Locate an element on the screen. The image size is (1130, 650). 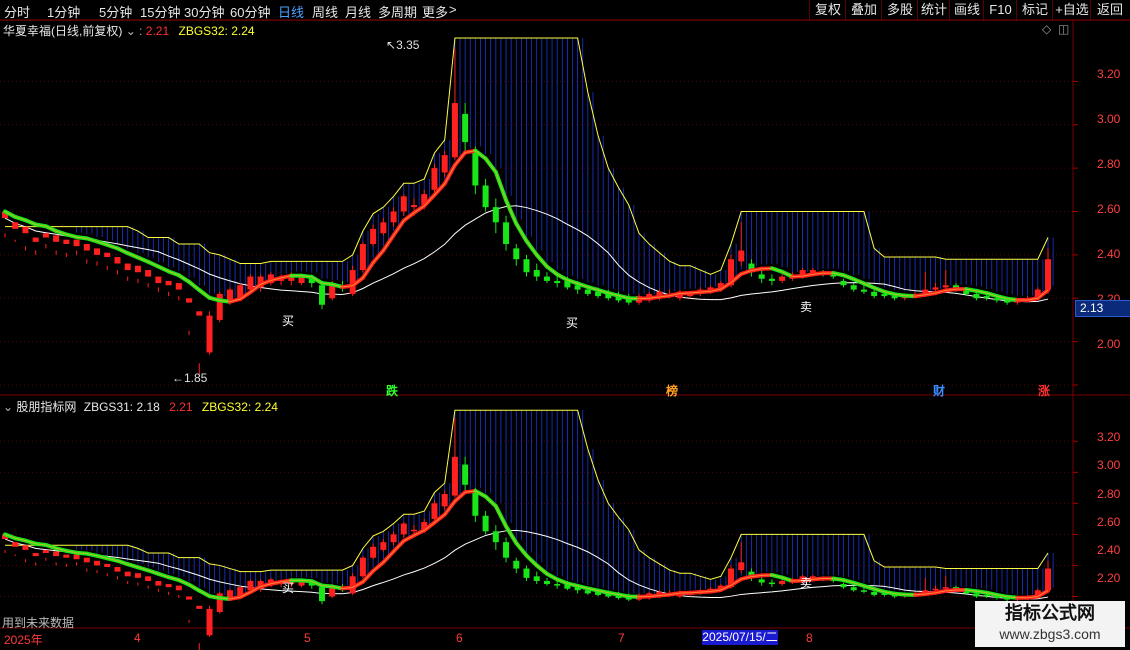
sub-price-tick: 2.80 is located at coordinates (1109, 494).